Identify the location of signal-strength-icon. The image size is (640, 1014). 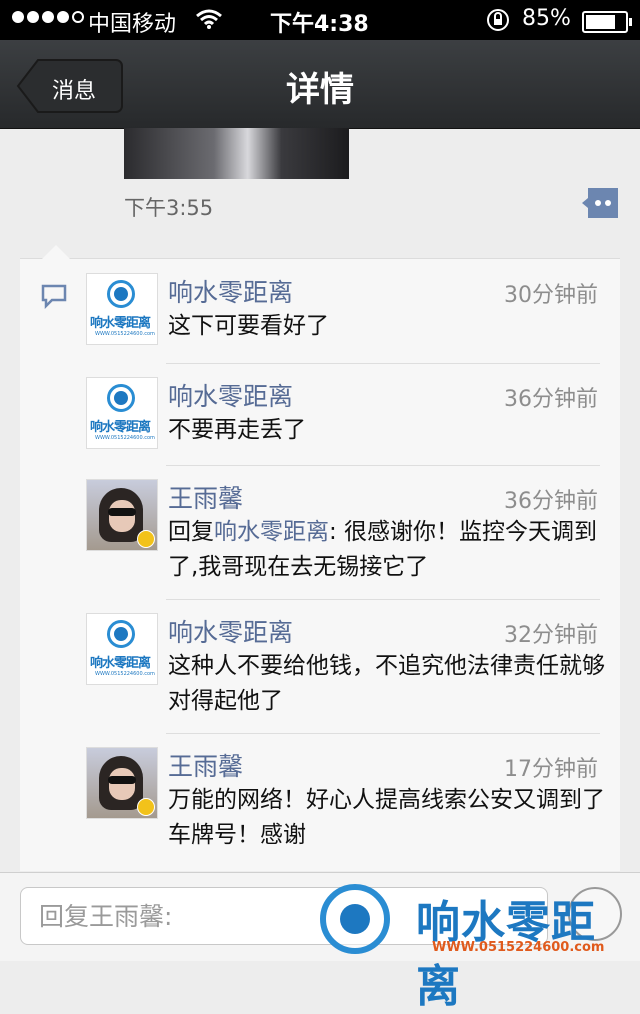
(48, 17).